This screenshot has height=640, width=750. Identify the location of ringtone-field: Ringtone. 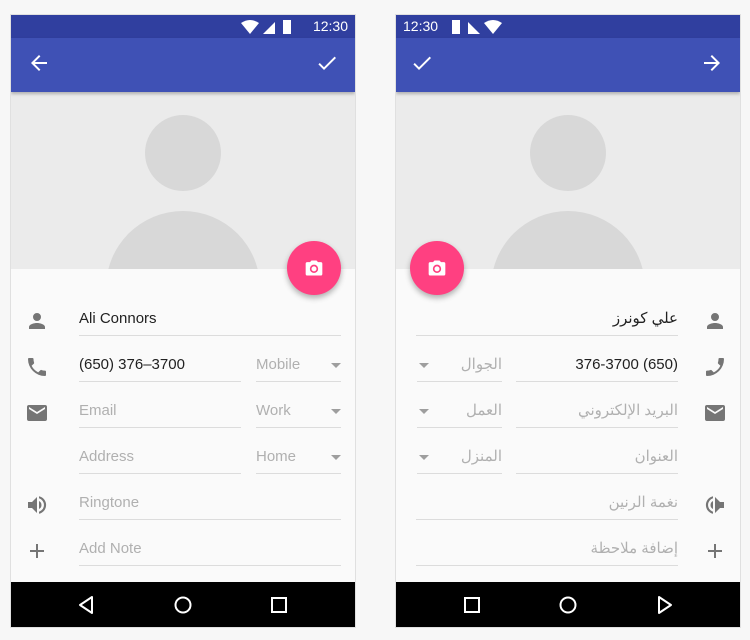
(210, 505).